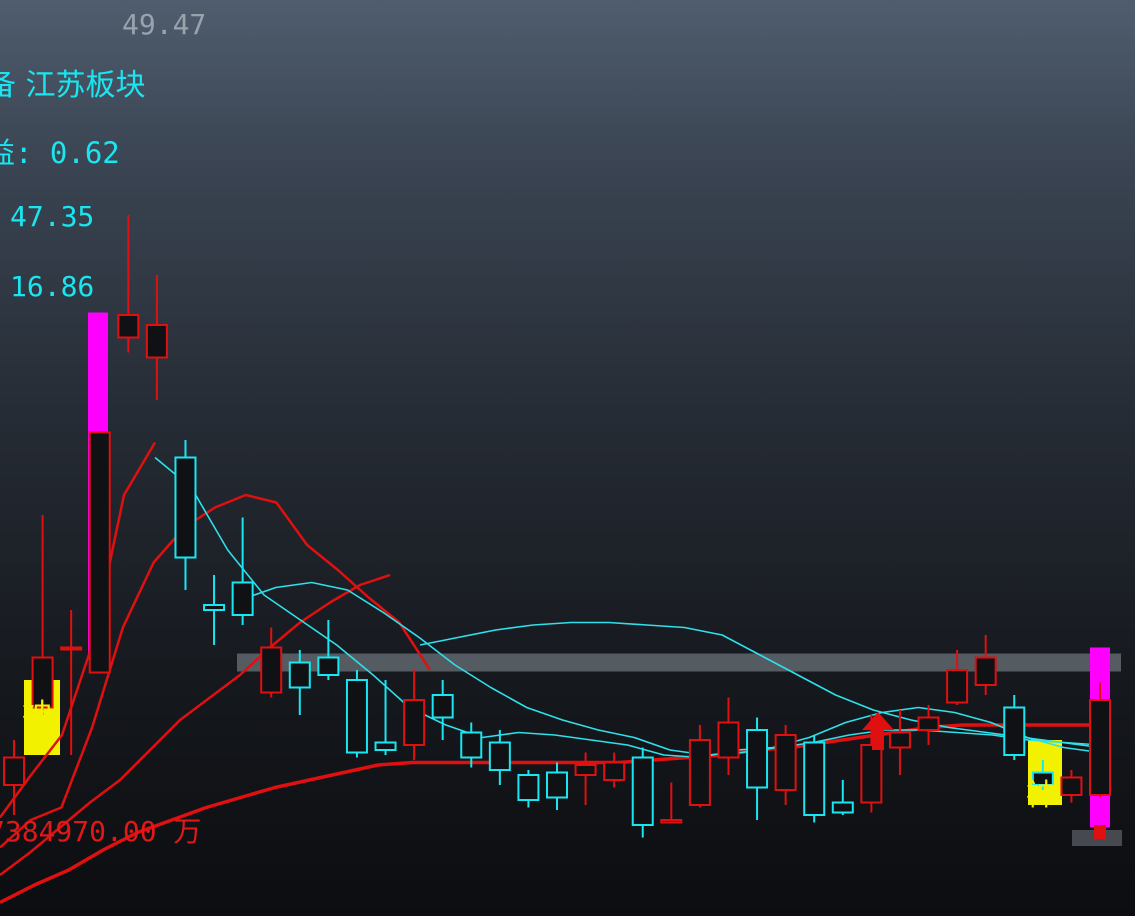 This screenshot has width=1135, height=916. What do you see at coordinates (1100, 832) in the screenshot?
I see `last-price-marker` at bounding box center [1100, 832].